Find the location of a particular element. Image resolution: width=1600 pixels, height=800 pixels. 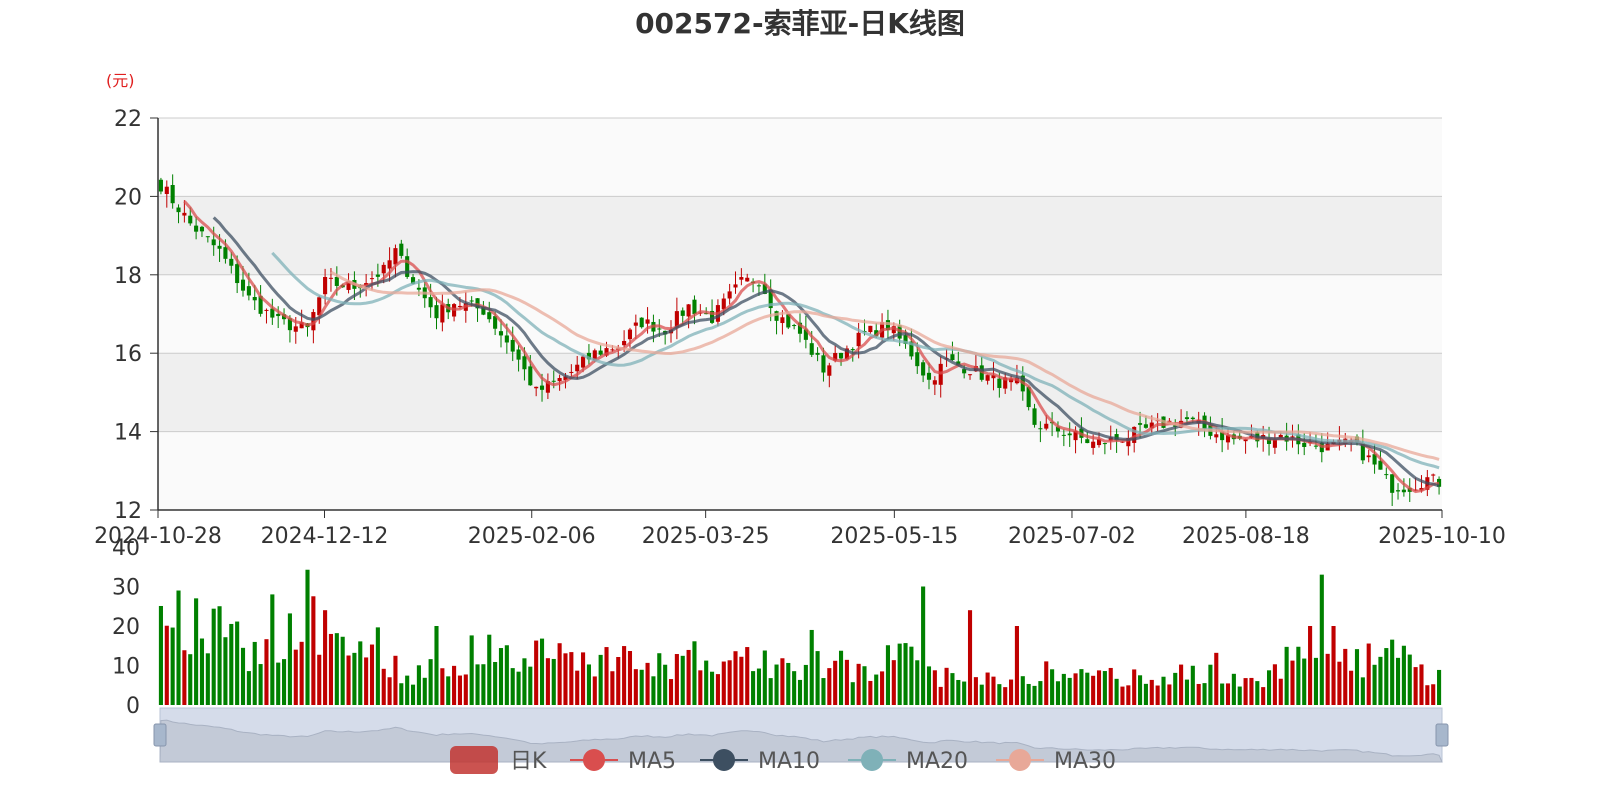

volume-series is located at coordinates (800, 637).